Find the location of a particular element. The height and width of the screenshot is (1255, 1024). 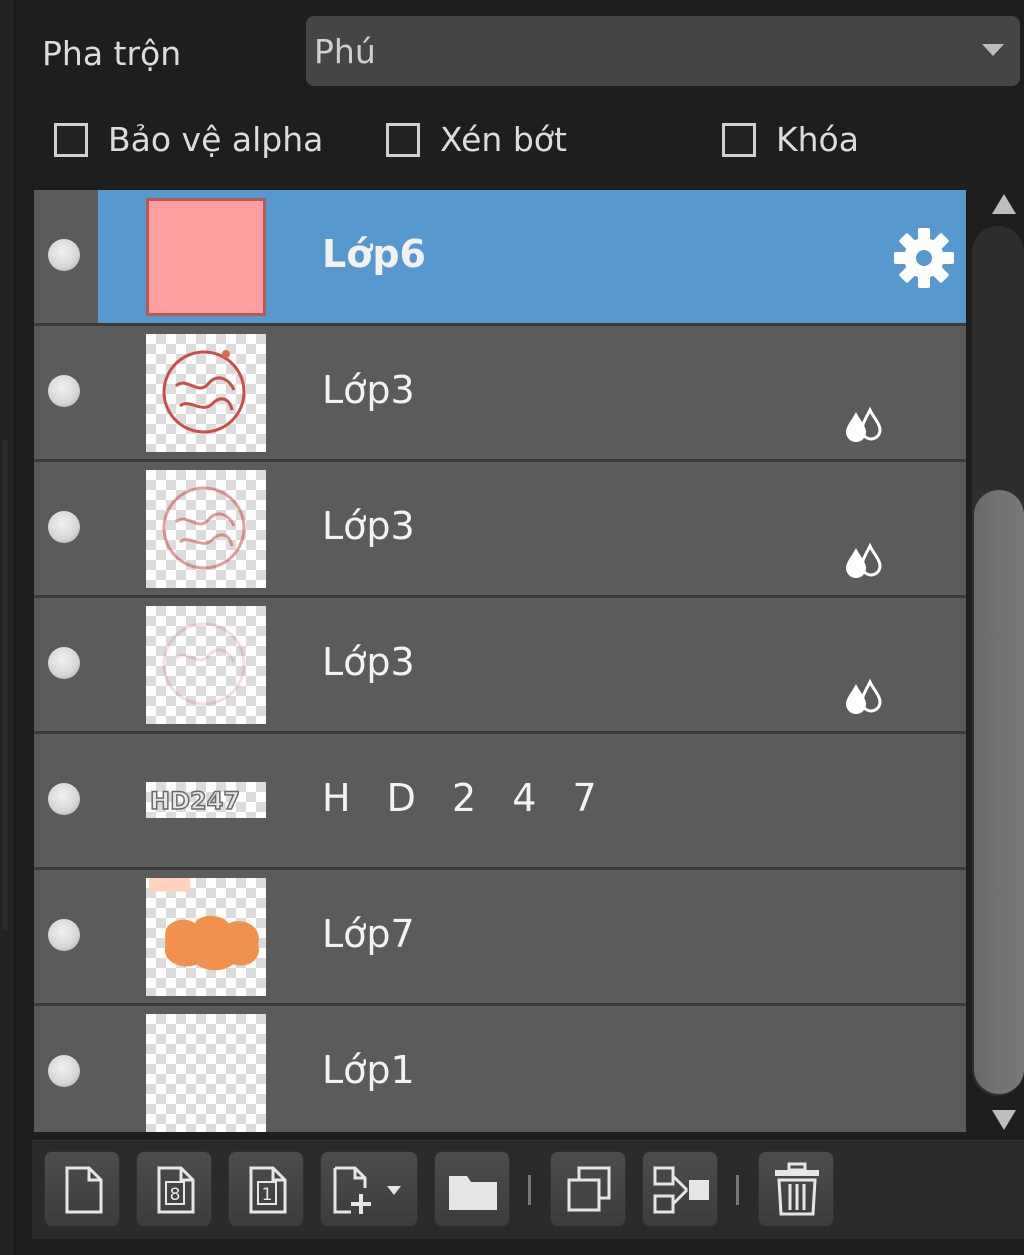

scroll-down-arrow-icon is located at coordinates (1004, 1120).